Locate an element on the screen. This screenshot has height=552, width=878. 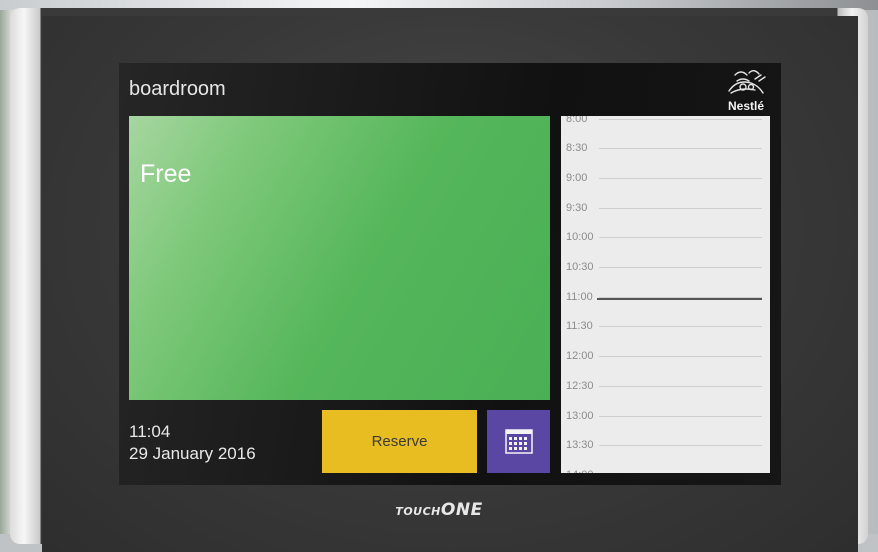
timeline-slot-label: 9:30 is located at coordinates (577, 207).